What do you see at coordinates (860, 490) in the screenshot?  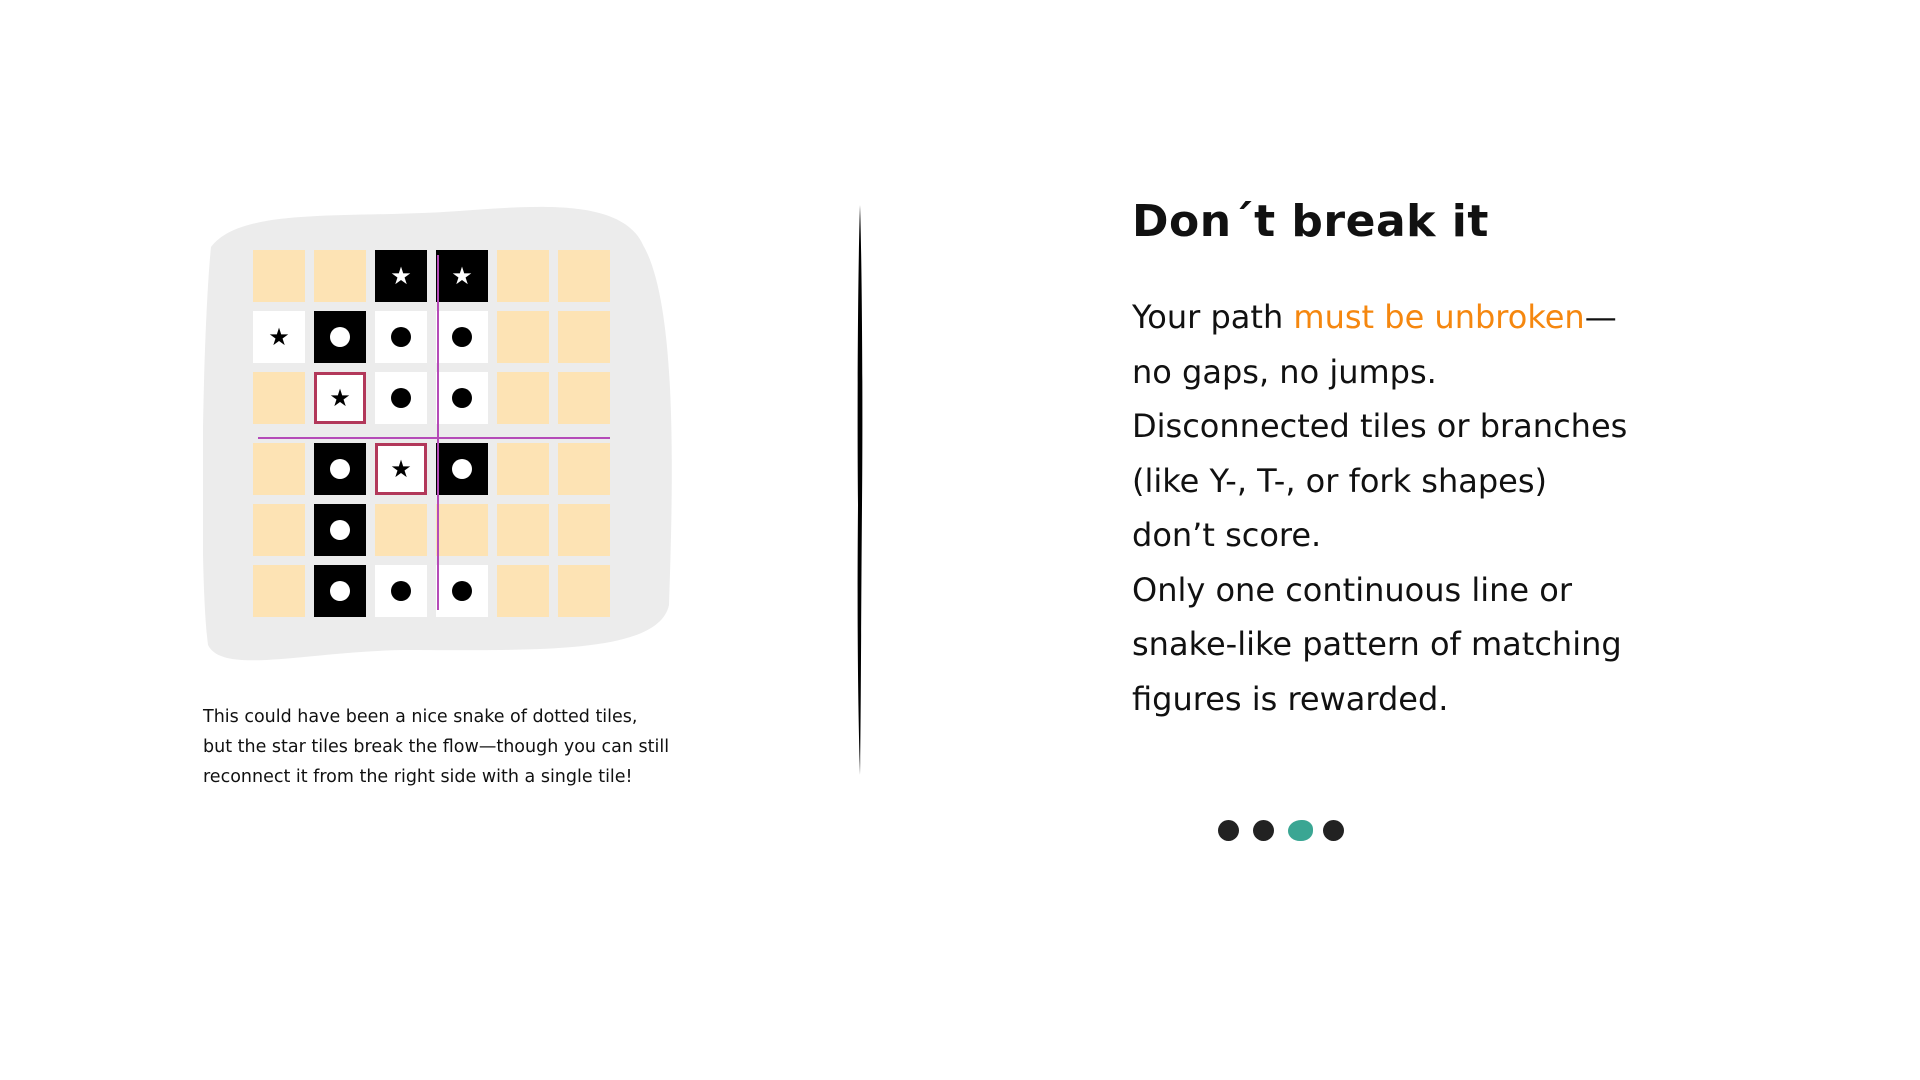 I see `vertical-divider` at bounding box center [860, 490].